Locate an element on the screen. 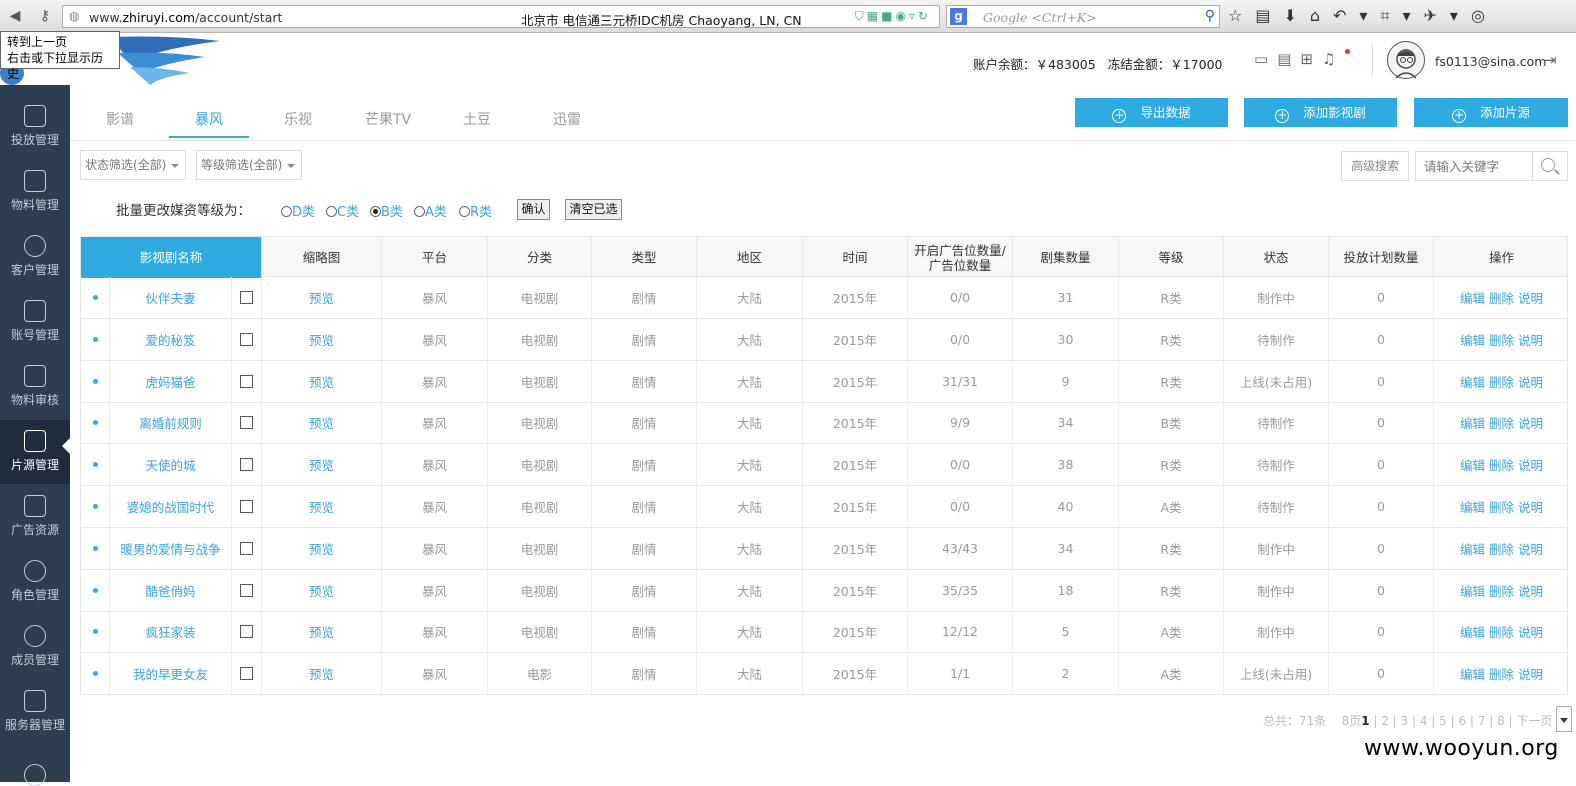 The height and width of the screenshot is (786, 1576). user-email: fs0113@sina.com is located at coordinates (1490, 61).